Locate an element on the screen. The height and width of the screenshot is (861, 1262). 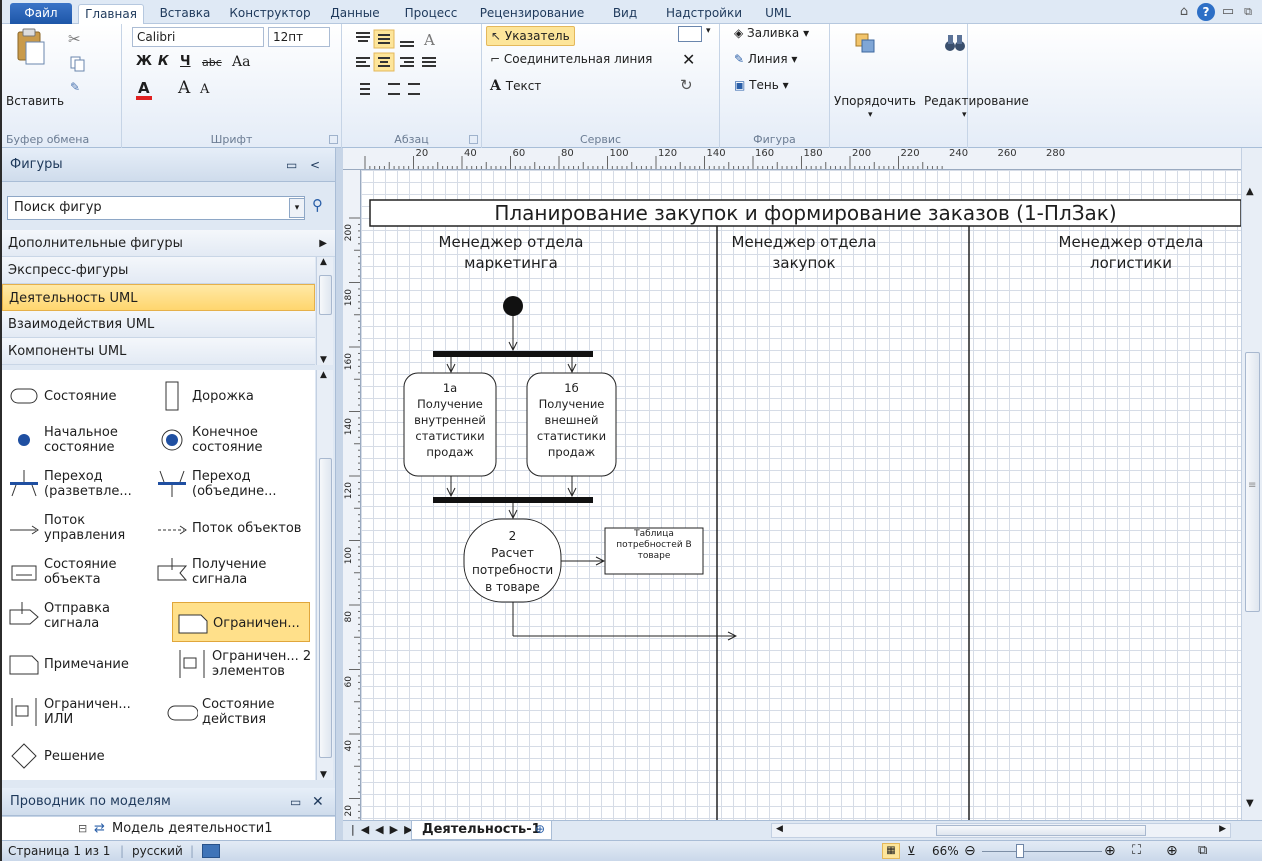
search-dropdown-icon: ▾ is located at coordinates (297, 208).